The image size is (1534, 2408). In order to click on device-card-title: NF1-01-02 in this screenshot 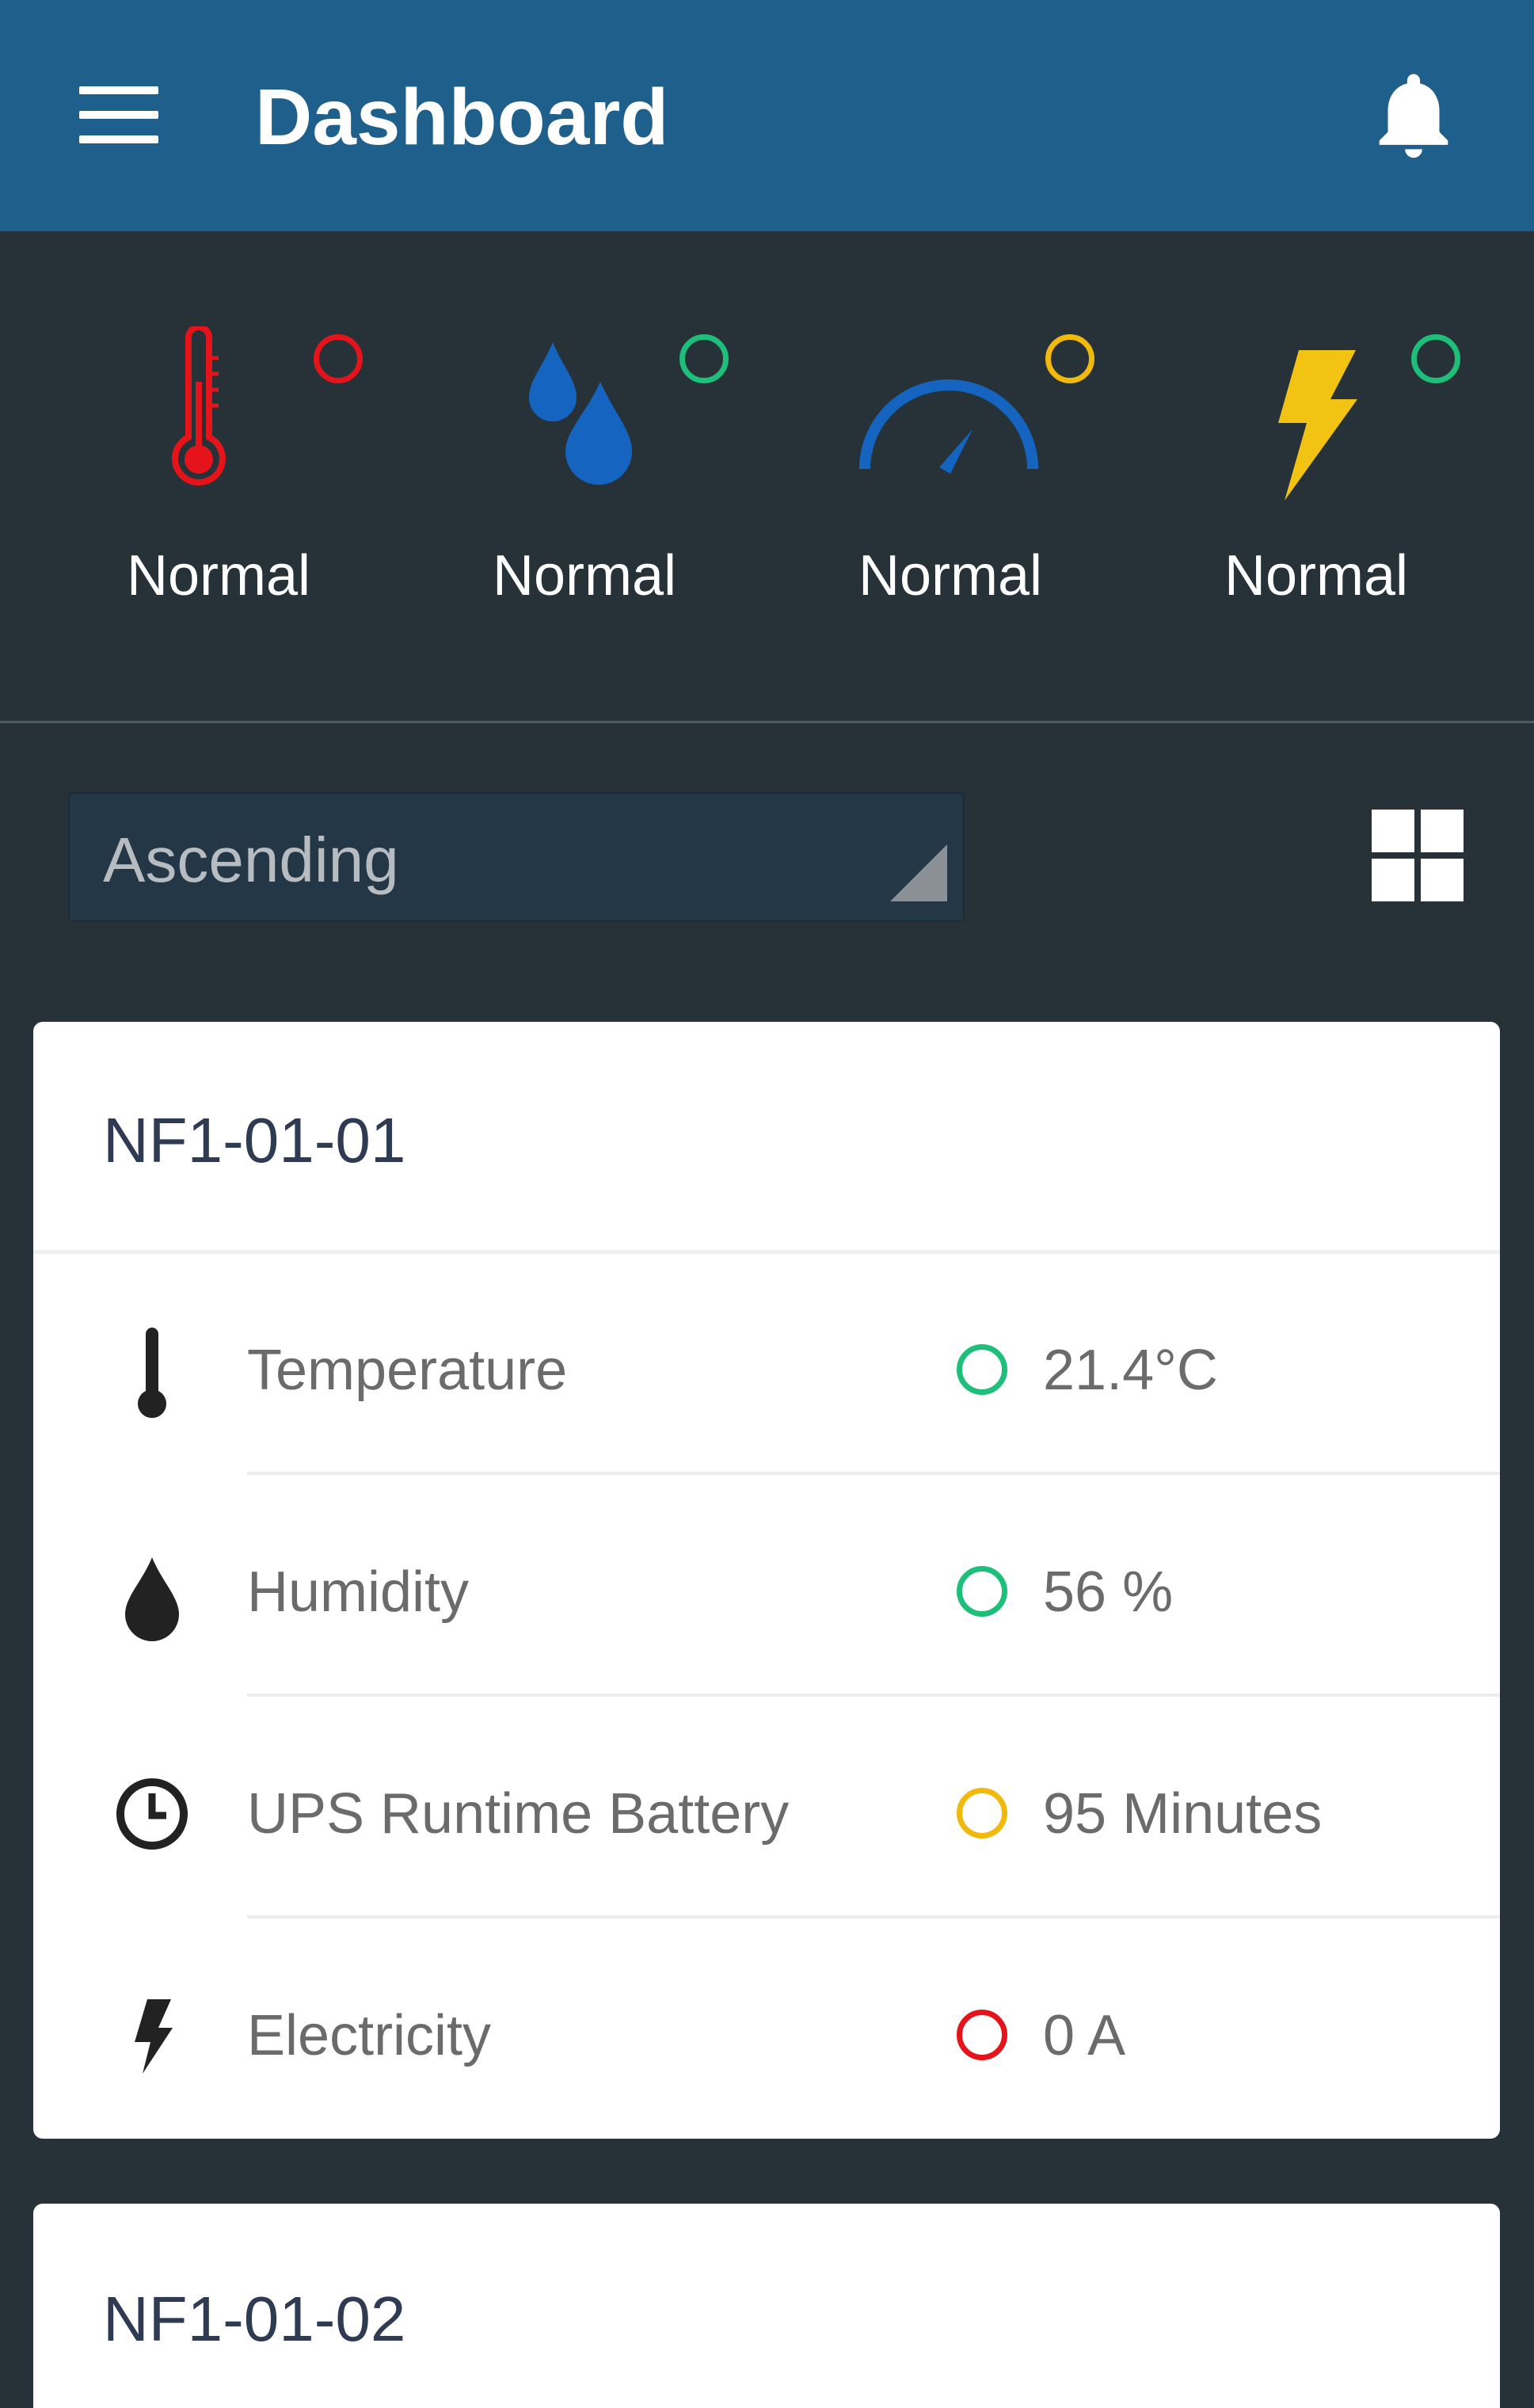, I will do `click(254, 2319)`.